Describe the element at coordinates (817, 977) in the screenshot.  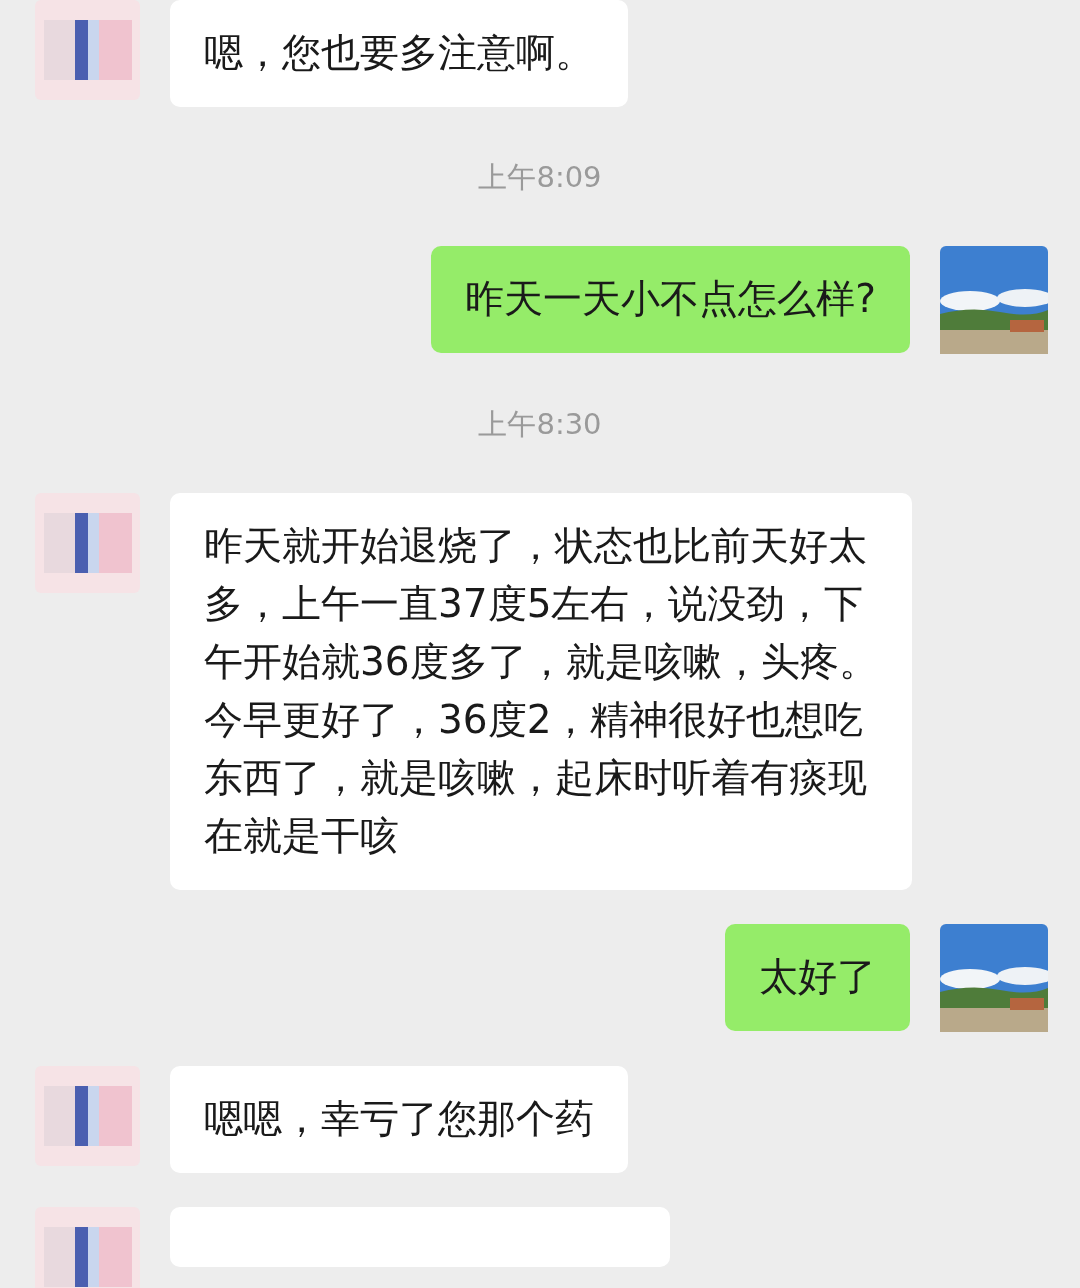
I see `message-bubble: 太好了` at that location.